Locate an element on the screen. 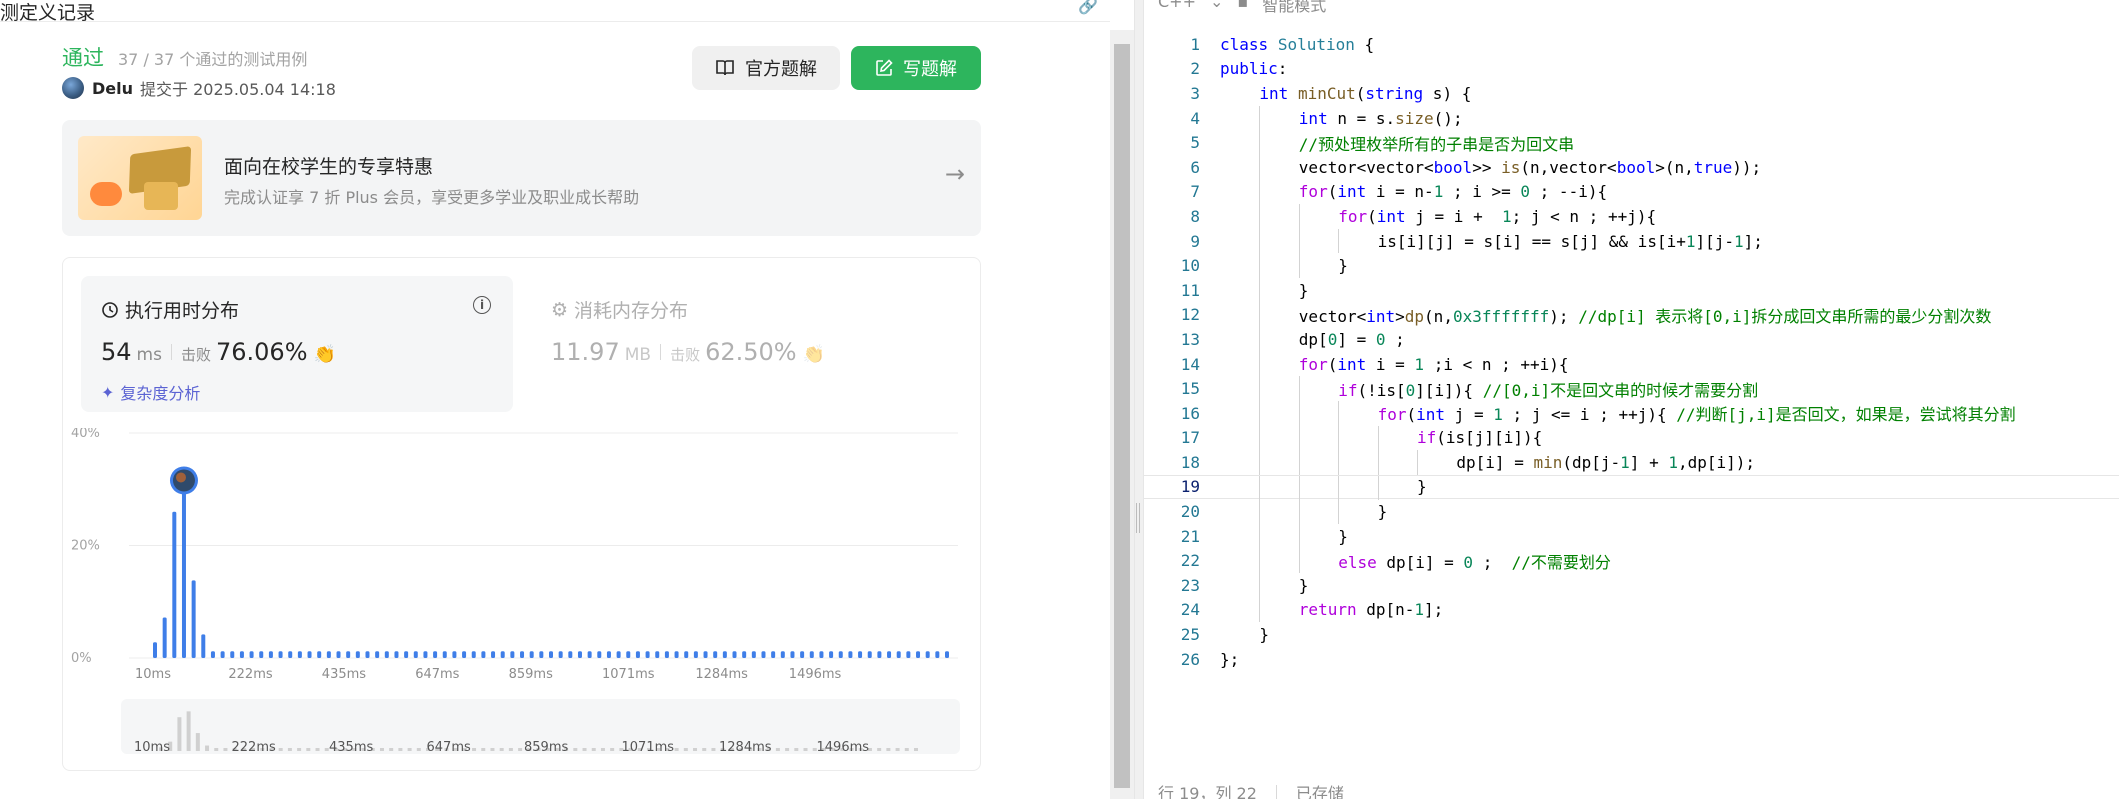  link-icon: 🔗 is located at coordinates (1088, 7).